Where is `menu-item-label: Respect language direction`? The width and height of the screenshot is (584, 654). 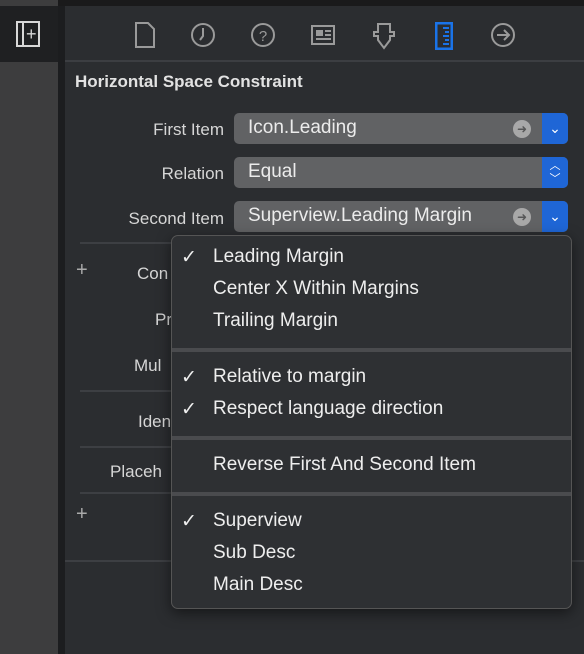 menu-item-label: Respect language direction is located at coordinates (328, 408).